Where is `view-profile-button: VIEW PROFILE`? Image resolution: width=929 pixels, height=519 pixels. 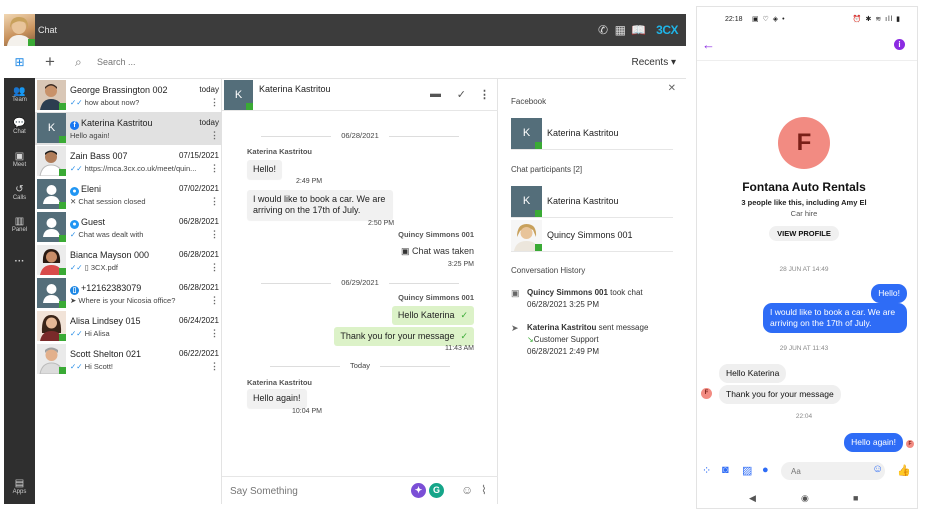 view-profile-button: VIEW PROFILE is located at coordinates (804, 233).